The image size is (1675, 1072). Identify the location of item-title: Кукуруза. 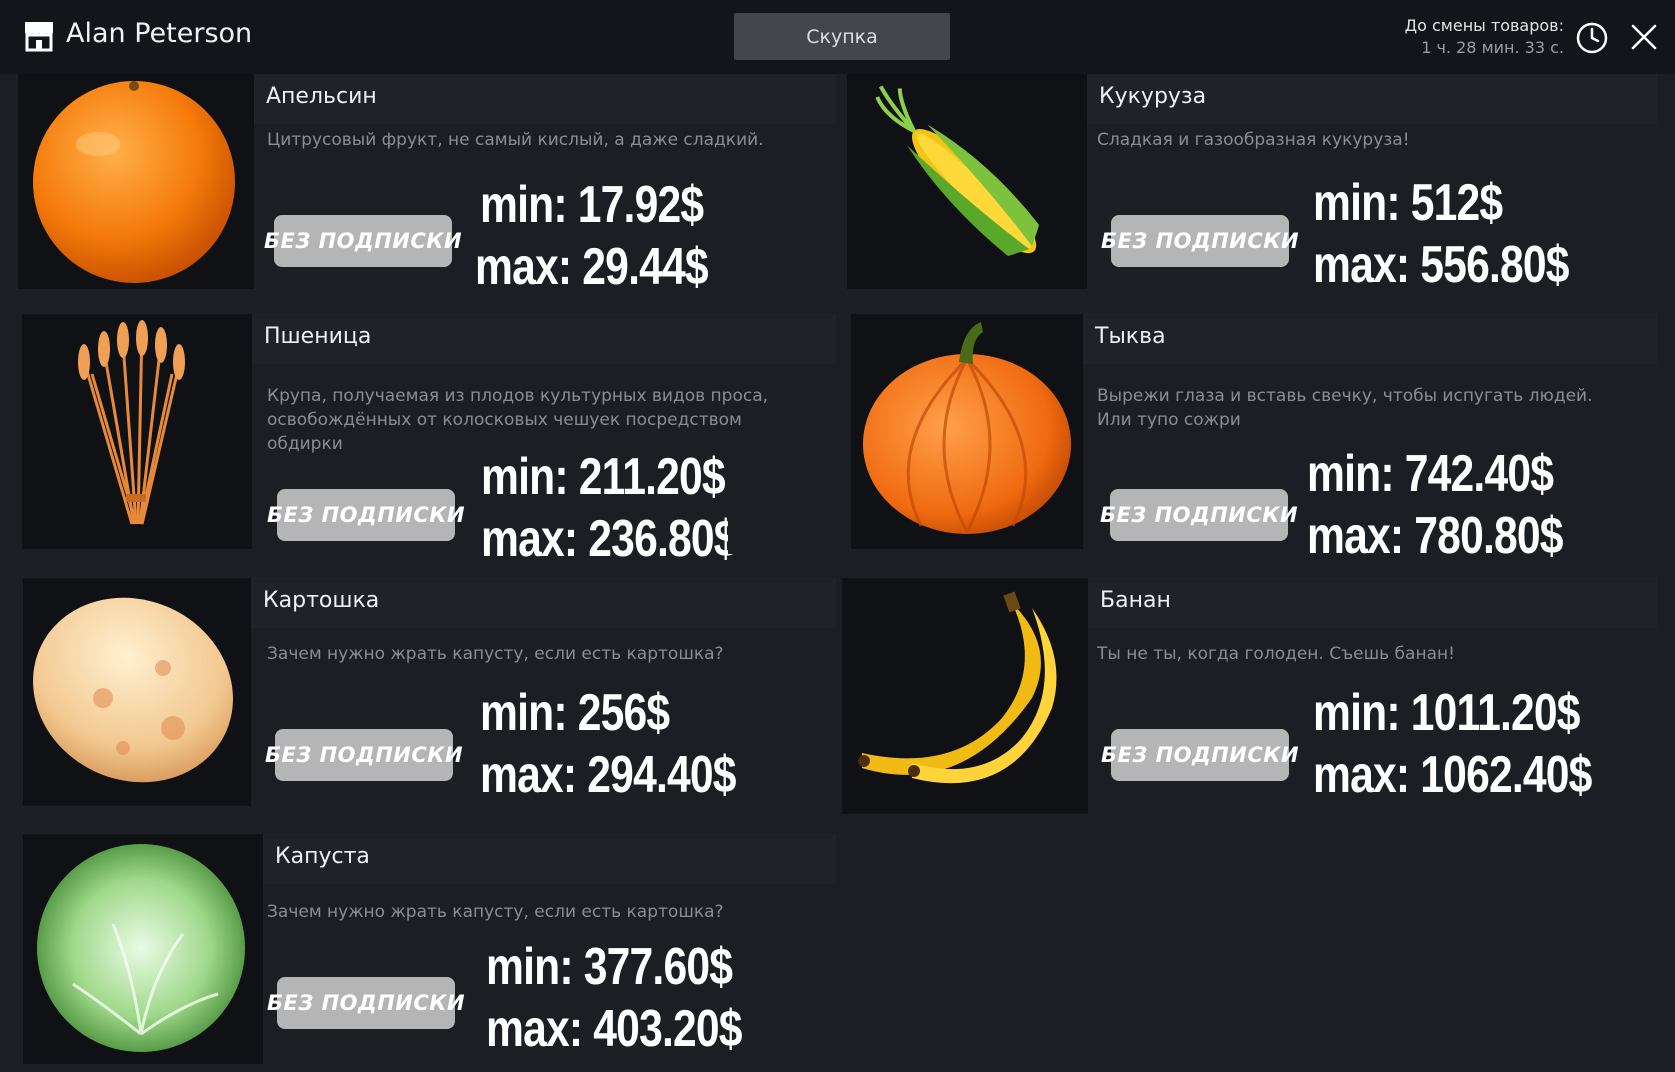
(1372, 99).